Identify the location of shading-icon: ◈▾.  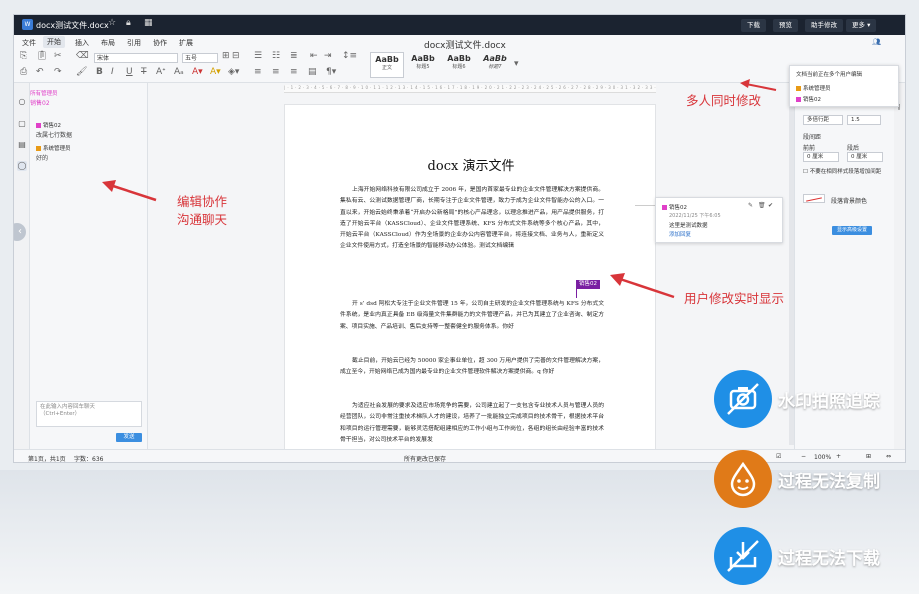
(233, 72).